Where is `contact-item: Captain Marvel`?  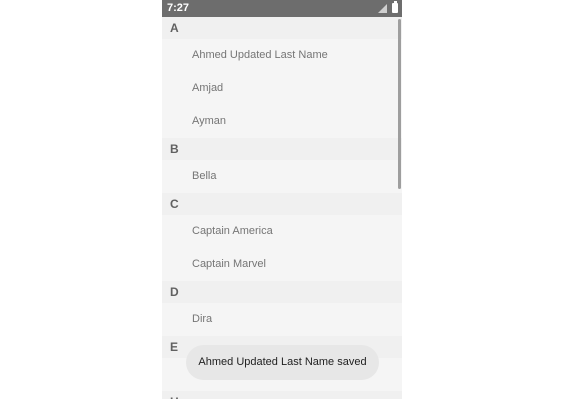 contact-item: Captain Marvel is located at coordinates (282, 264).